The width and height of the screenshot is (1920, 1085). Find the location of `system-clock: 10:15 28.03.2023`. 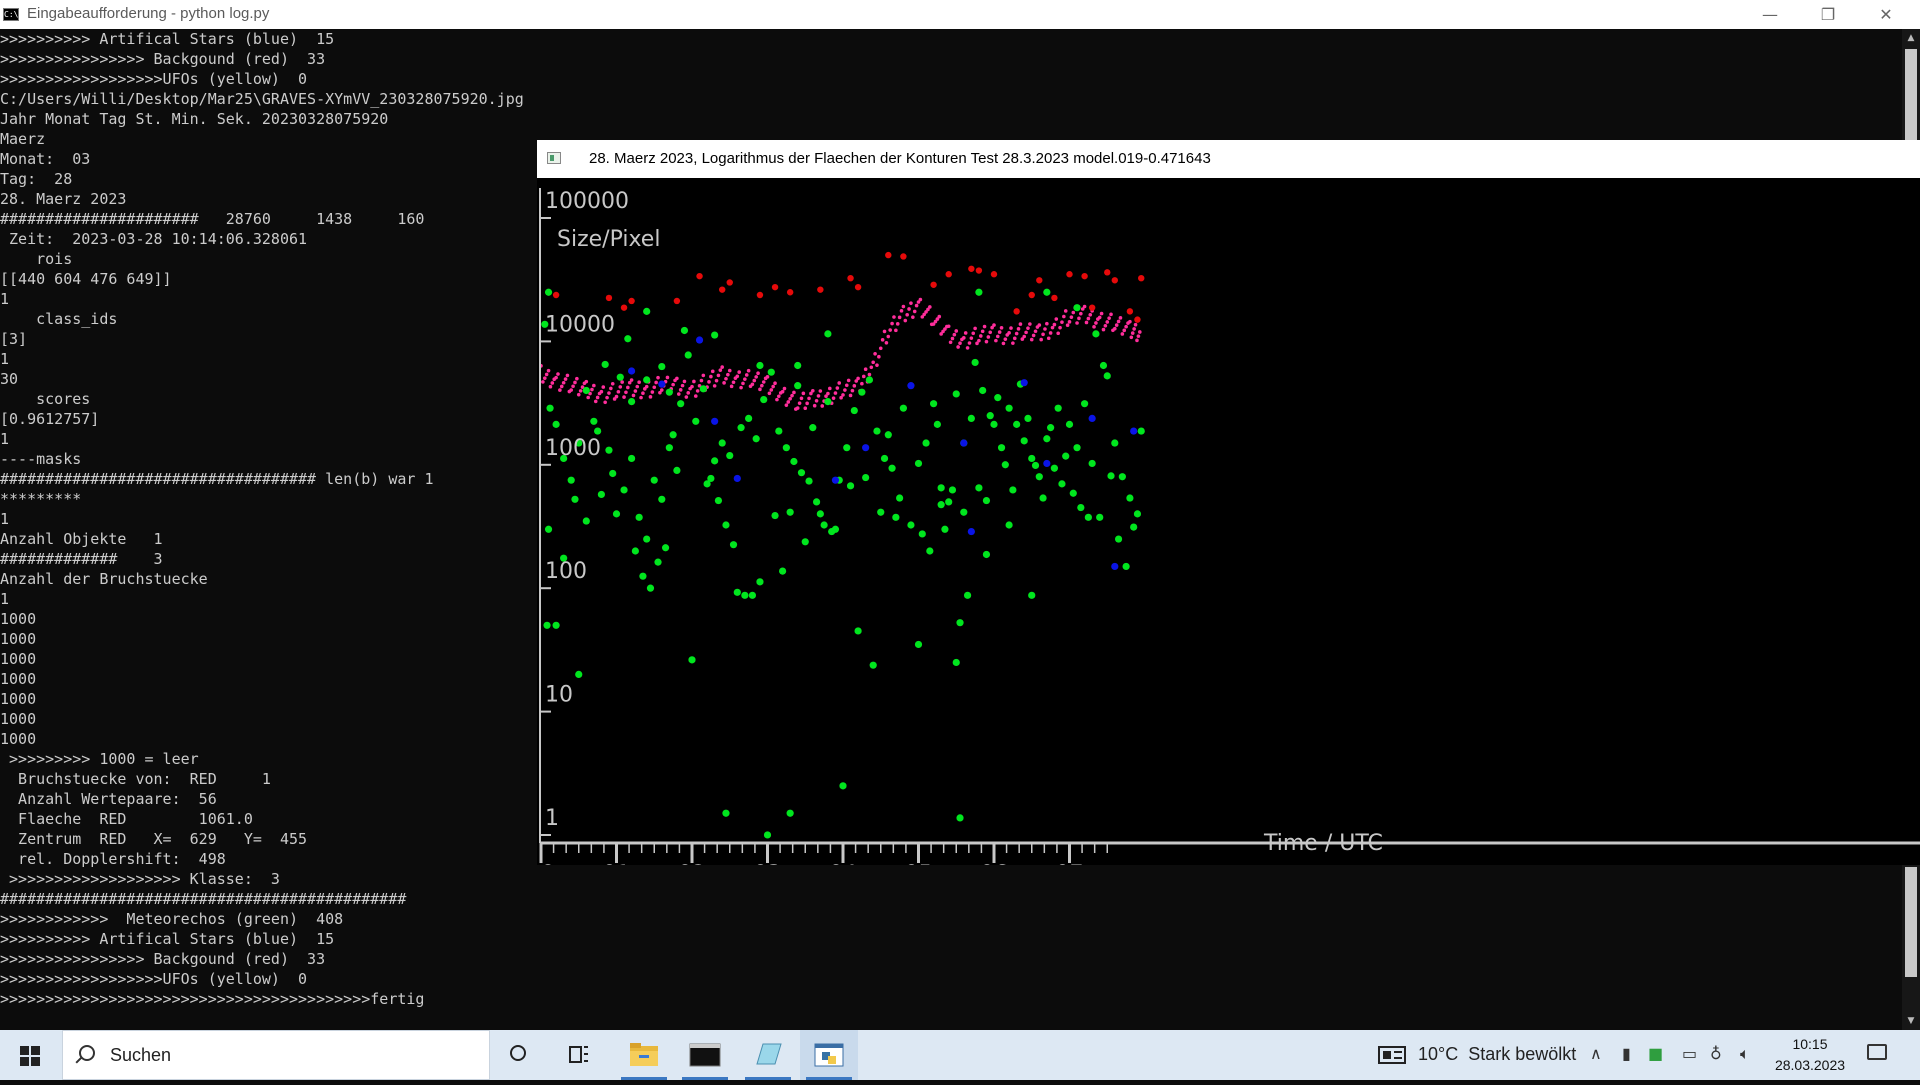

system-clock: 10:15 28.03.2023 is located at coordinates (1810, 1055).